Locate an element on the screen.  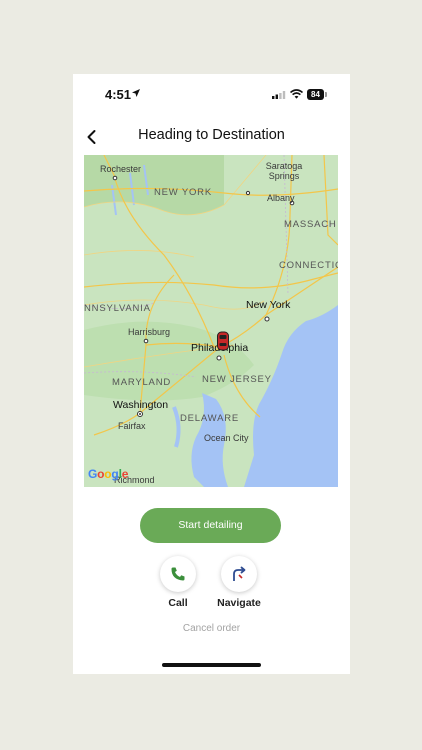
map-label-fairfax: Fairfax is located at coordinates (132, 426).